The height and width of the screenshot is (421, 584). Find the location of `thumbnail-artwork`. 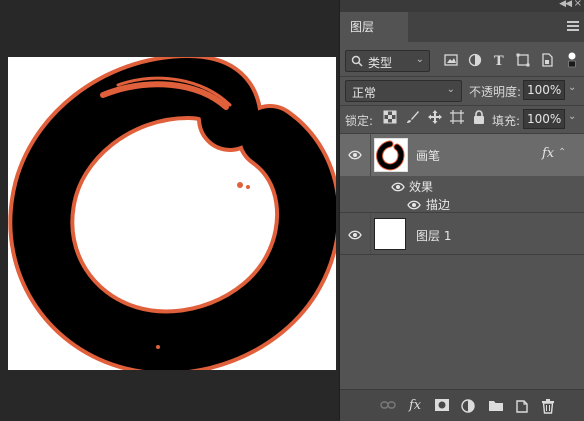

thumbnail-artwork is located at coordinates (390, 155).